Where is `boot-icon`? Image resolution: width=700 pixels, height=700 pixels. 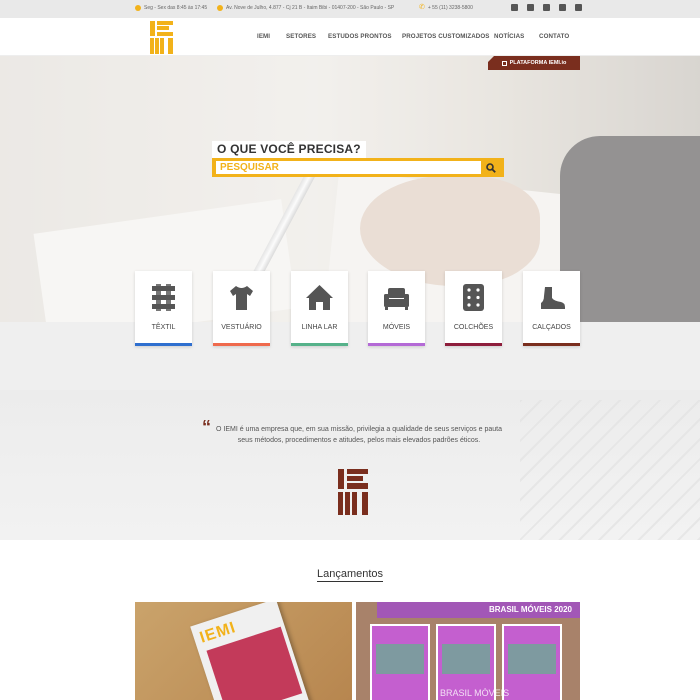 boot-icon is located at coordinates (553, 298).